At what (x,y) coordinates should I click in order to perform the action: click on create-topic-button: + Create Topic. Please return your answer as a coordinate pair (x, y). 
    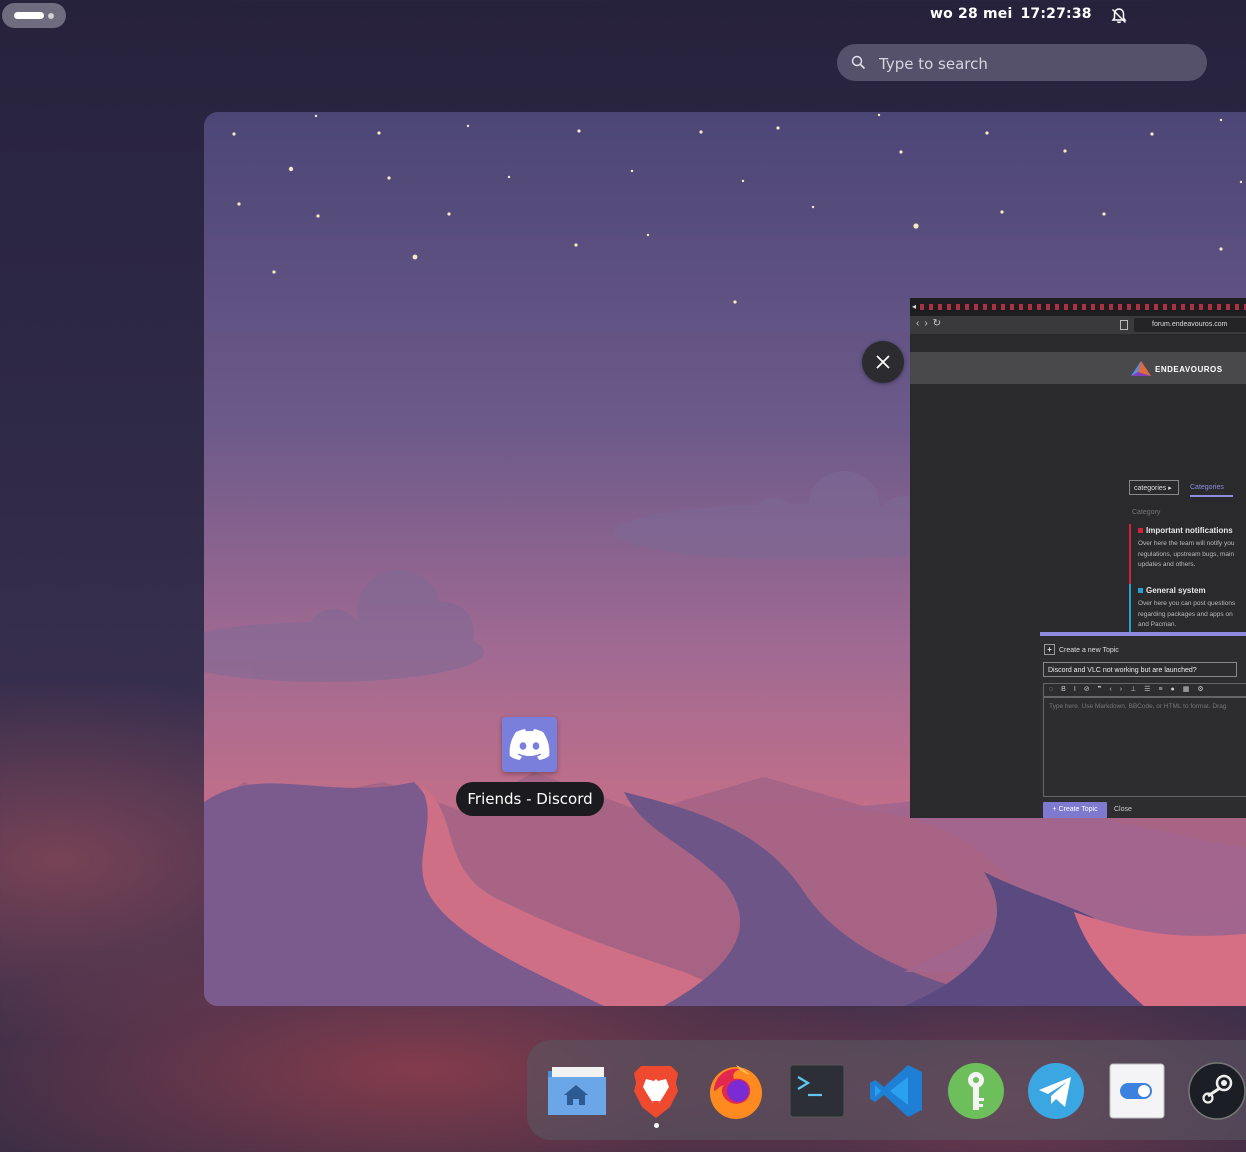
    Looking at the image, I should click on (1075, 810).